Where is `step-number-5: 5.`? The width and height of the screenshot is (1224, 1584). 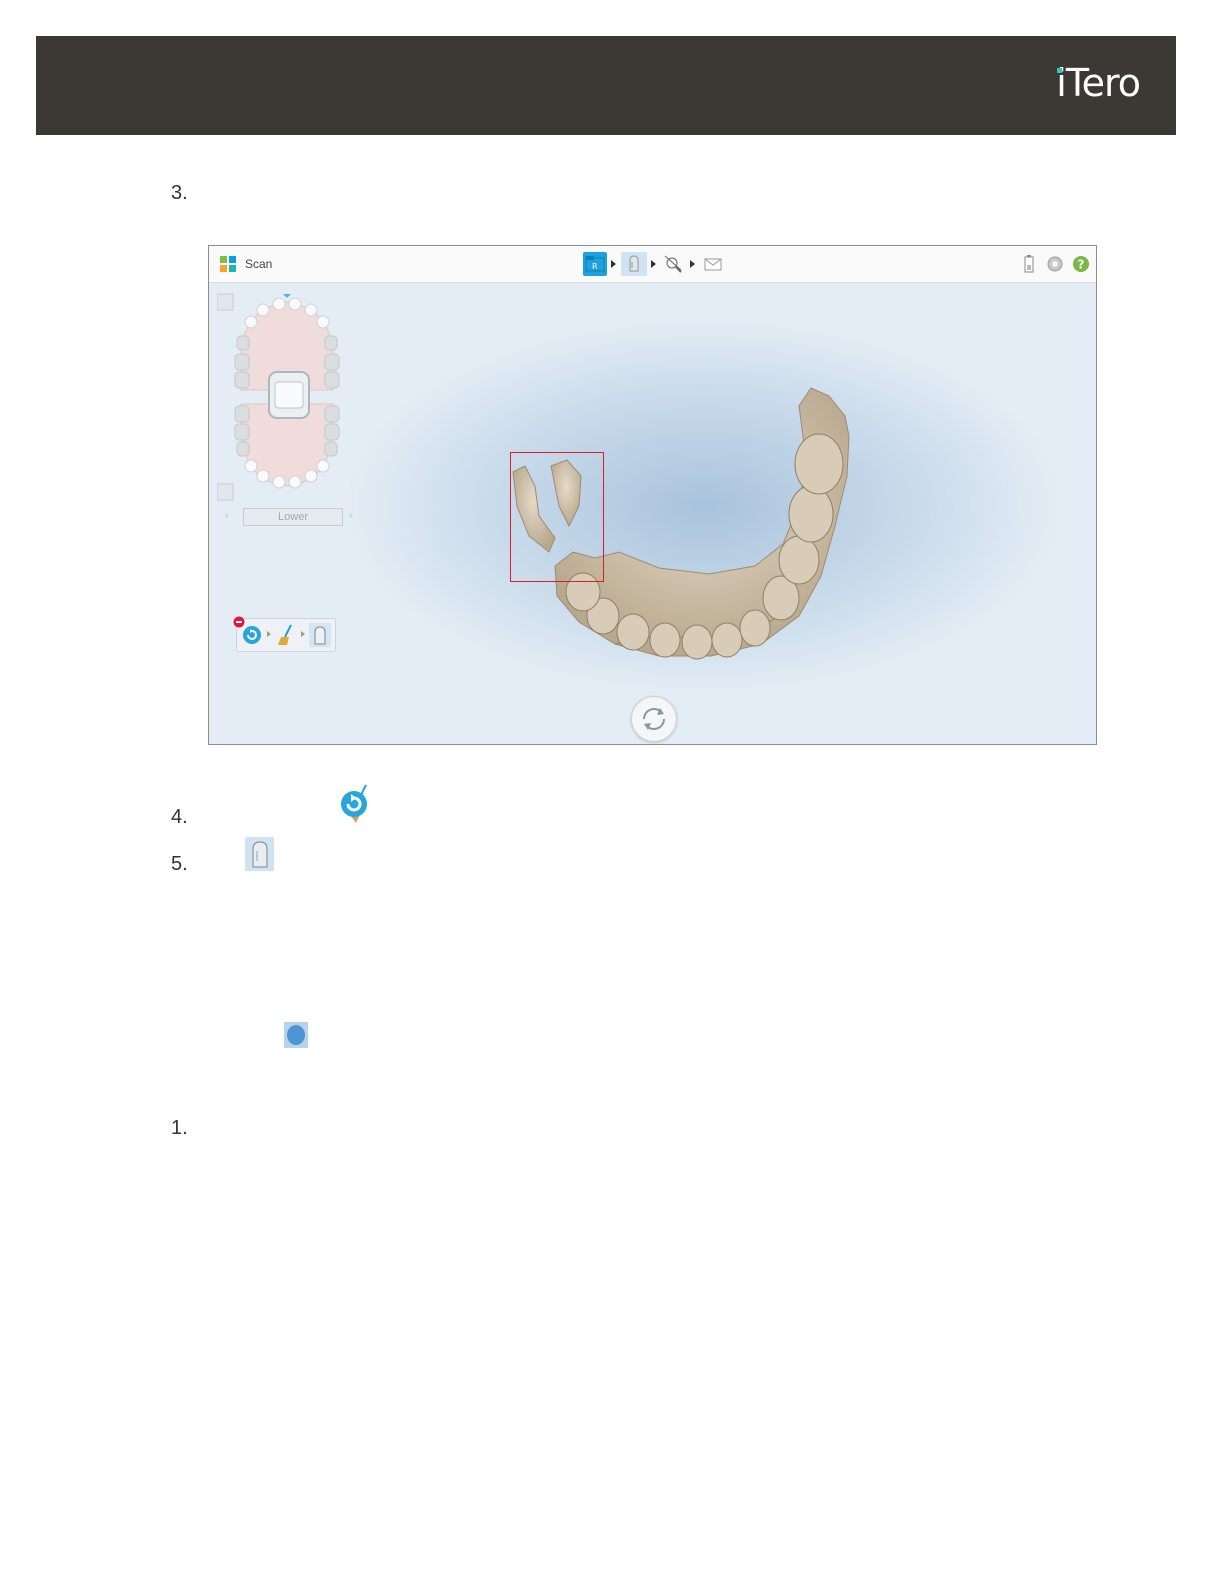
step-number-5: 5. is located at coordinates (179, 864).